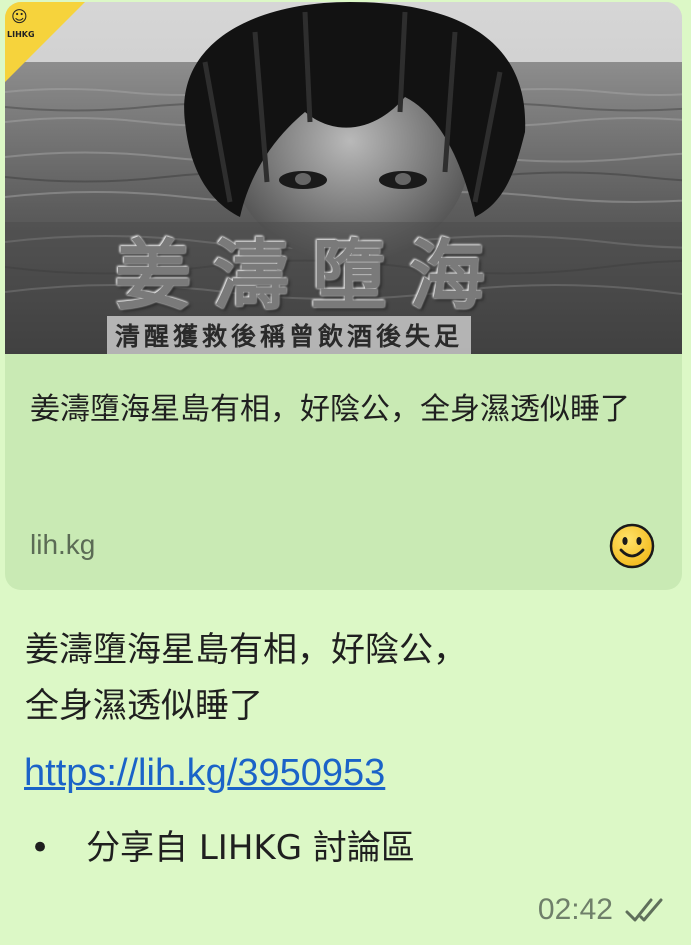 Image resolution: width=691 pixels, height=945 pixels. I want to click on image-headline: 姜濤墮海, so click(311, 275).